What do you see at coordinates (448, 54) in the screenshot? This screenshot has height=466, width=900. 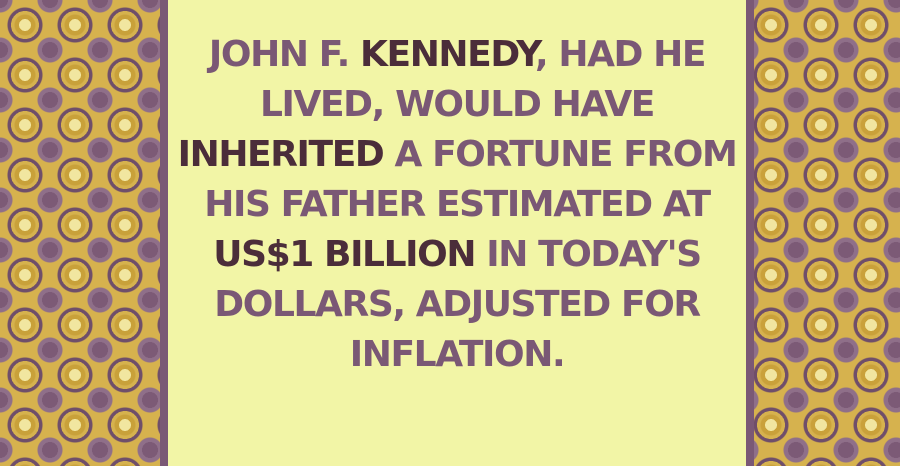 I see `fact-highlight: KENNEDY` at bounding box center [448, 54].